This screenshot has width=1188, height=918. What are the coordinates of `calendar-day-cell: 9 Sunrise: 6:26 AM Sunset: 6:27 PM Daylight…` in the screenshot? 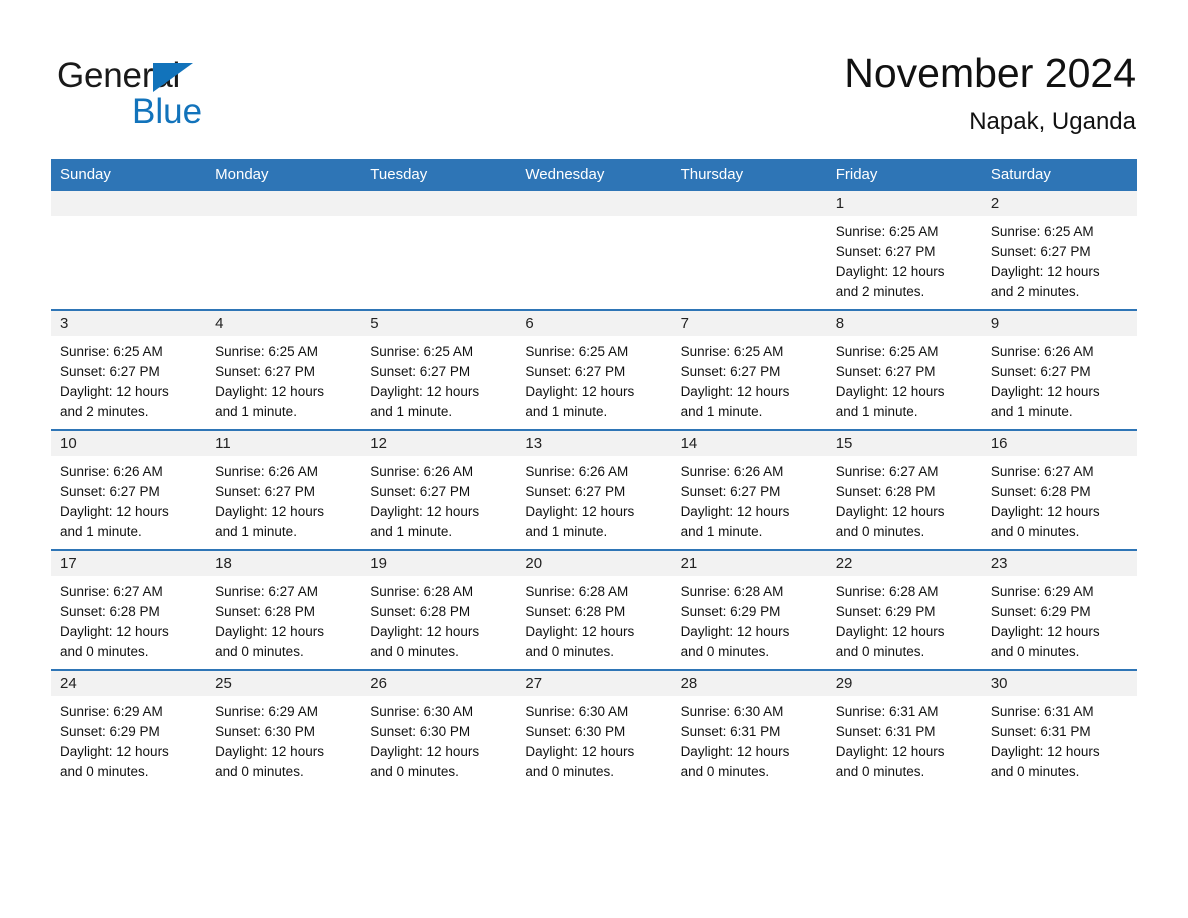 It's located at (1059, 369).